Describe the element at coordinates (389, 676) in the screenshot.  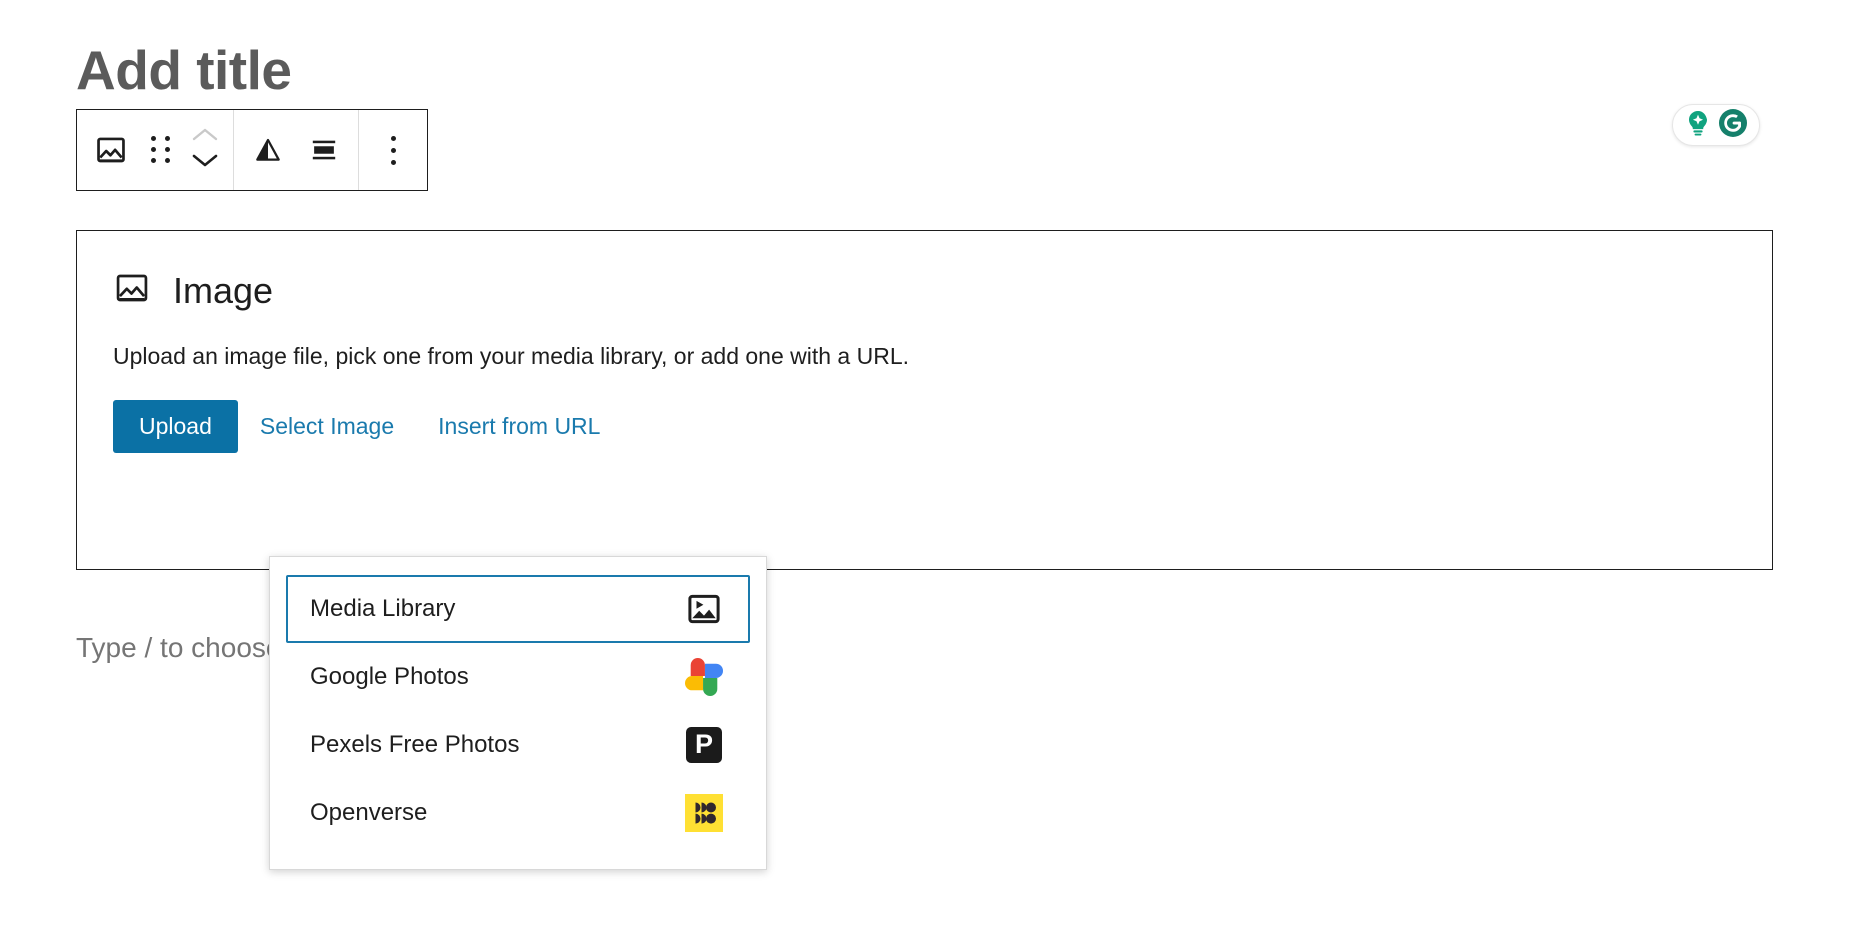
I see `menu-item-label: Google Photos` at that location.